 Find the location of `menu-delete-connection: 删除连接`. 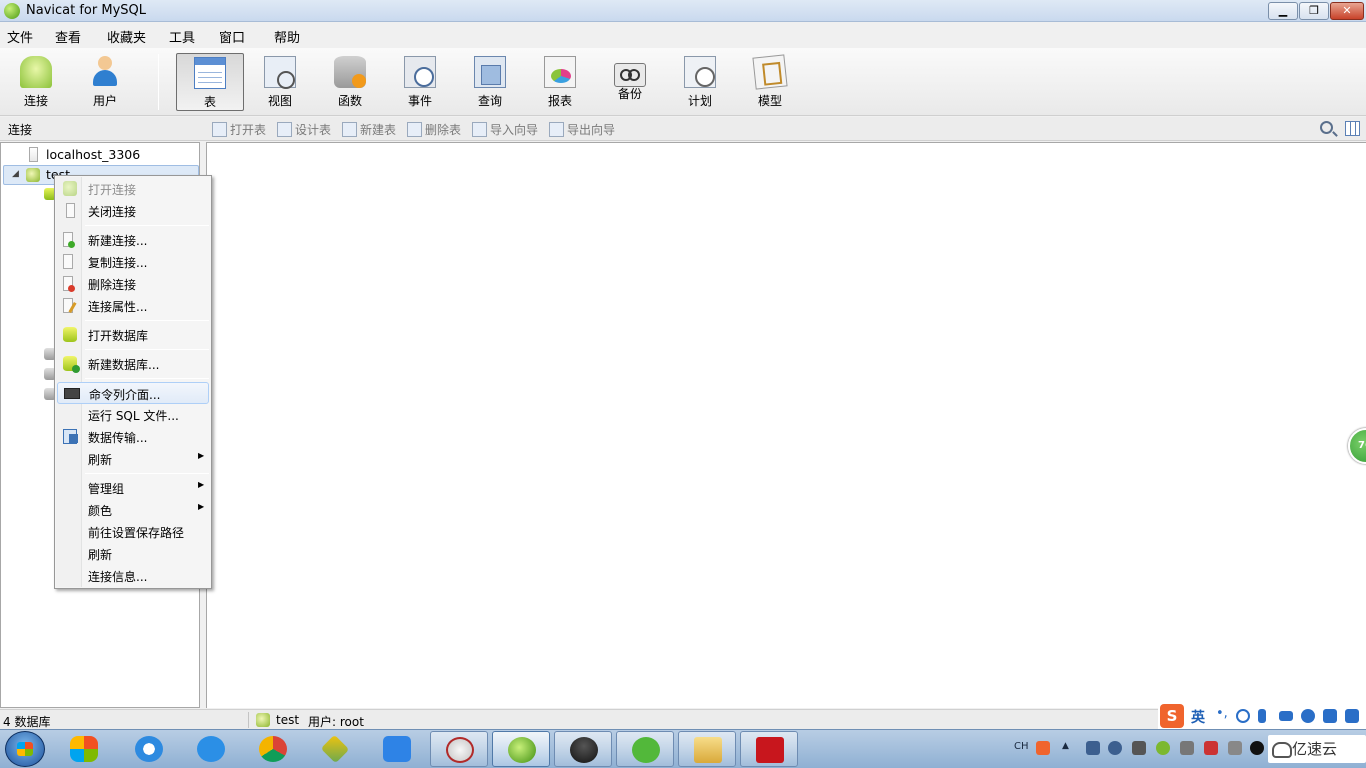

menu-delete-connection: 删除连接 is located at coordinates (133, 284).